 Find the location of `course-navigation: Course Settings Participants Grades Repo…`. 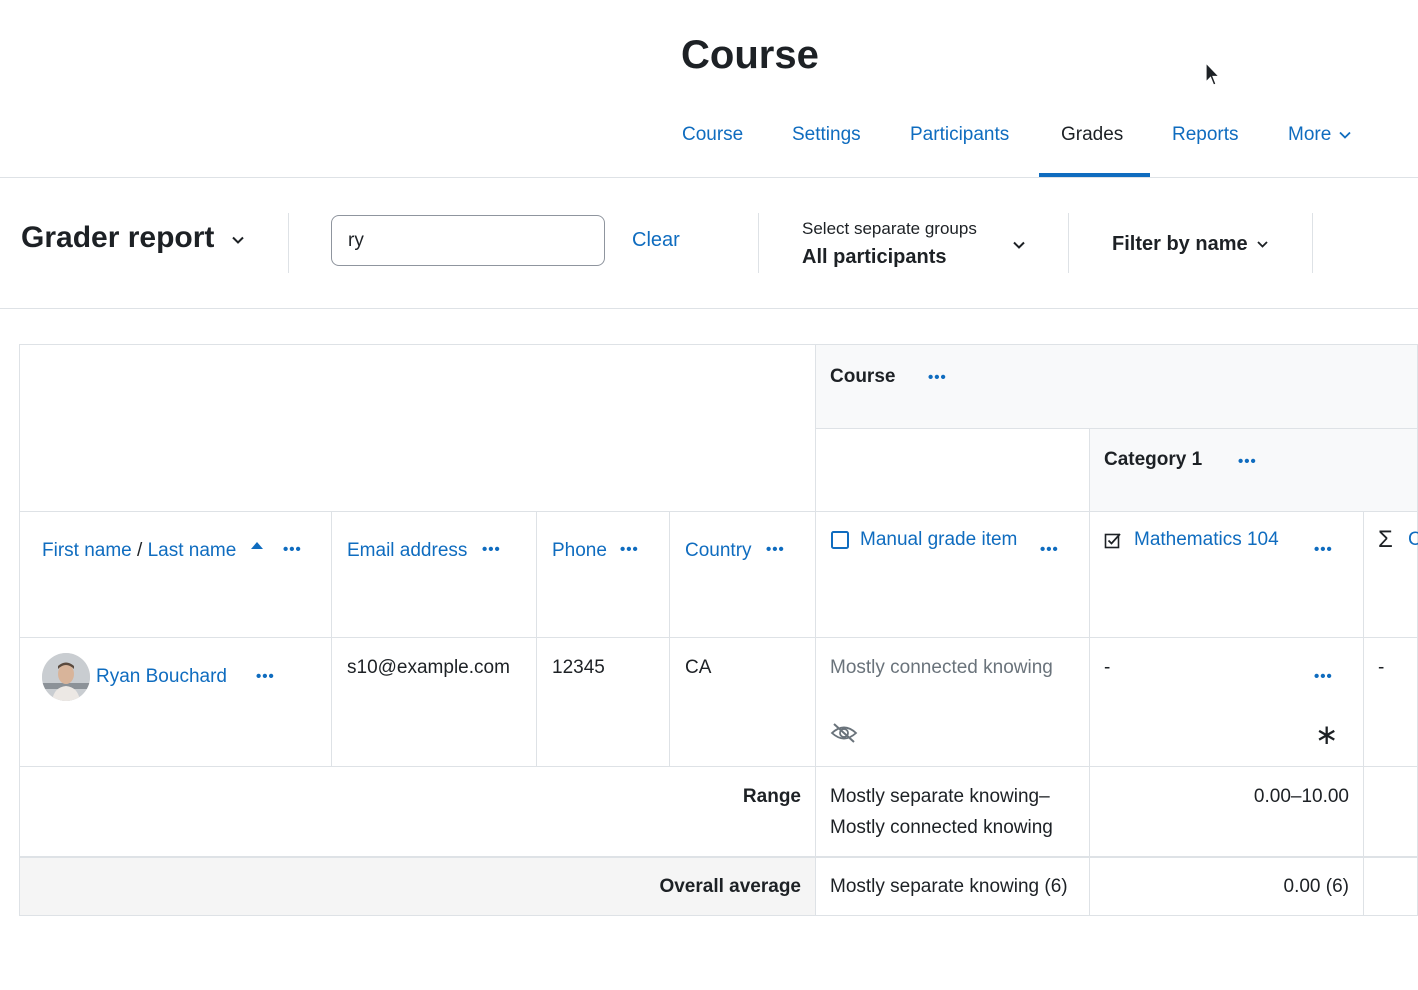

course-navigation: Course Settings Participants Grades Repo… is located at coordinates (709, 139).